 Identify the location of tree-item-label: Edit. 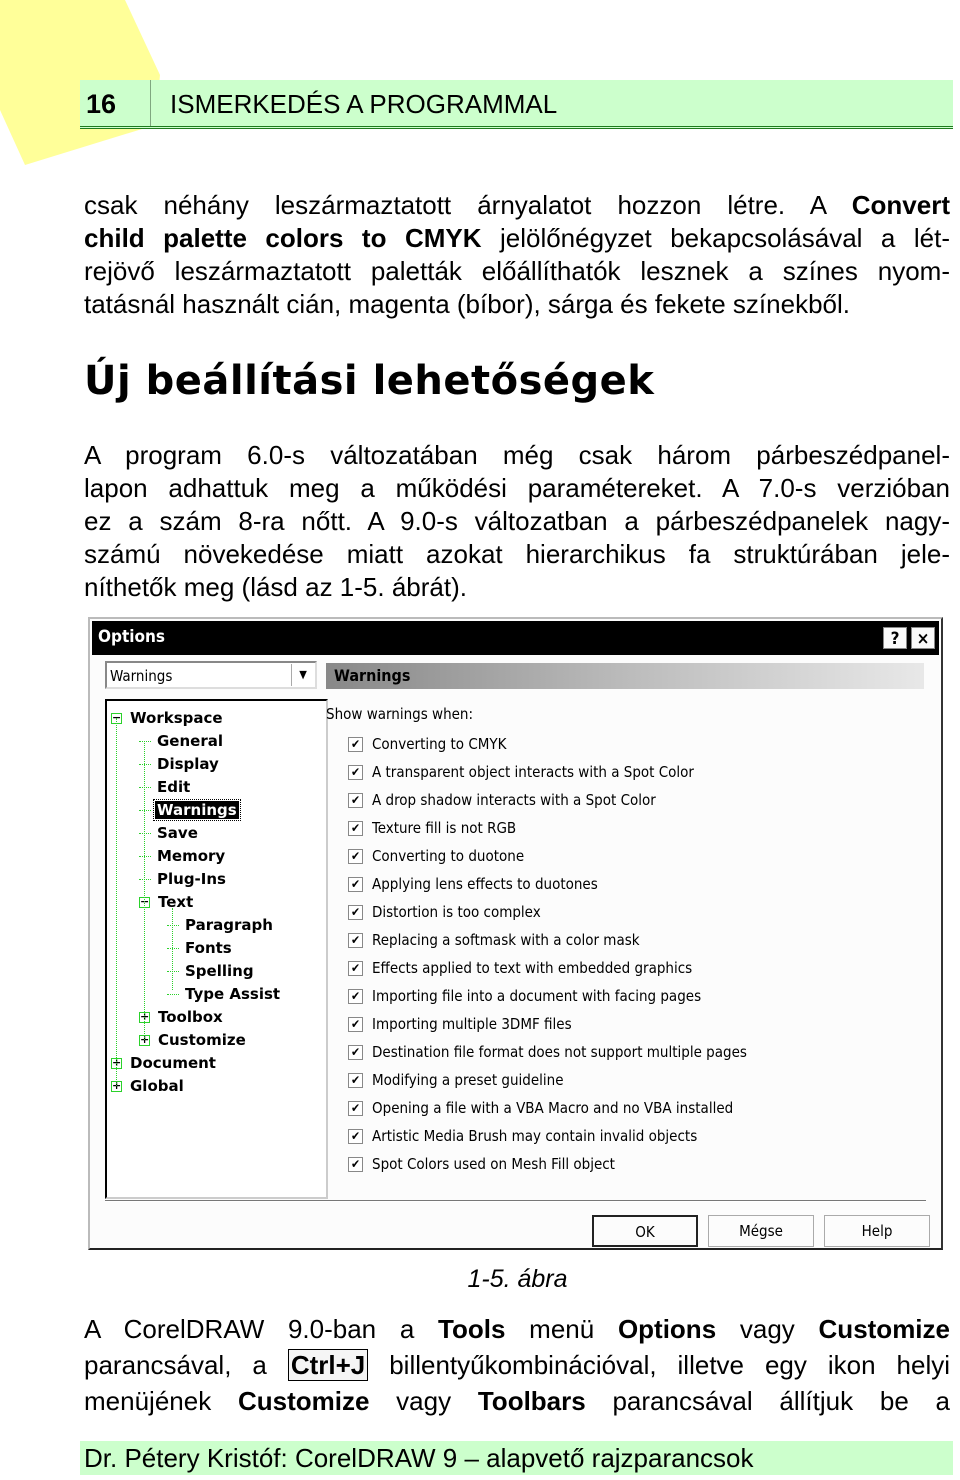
(174, 787).